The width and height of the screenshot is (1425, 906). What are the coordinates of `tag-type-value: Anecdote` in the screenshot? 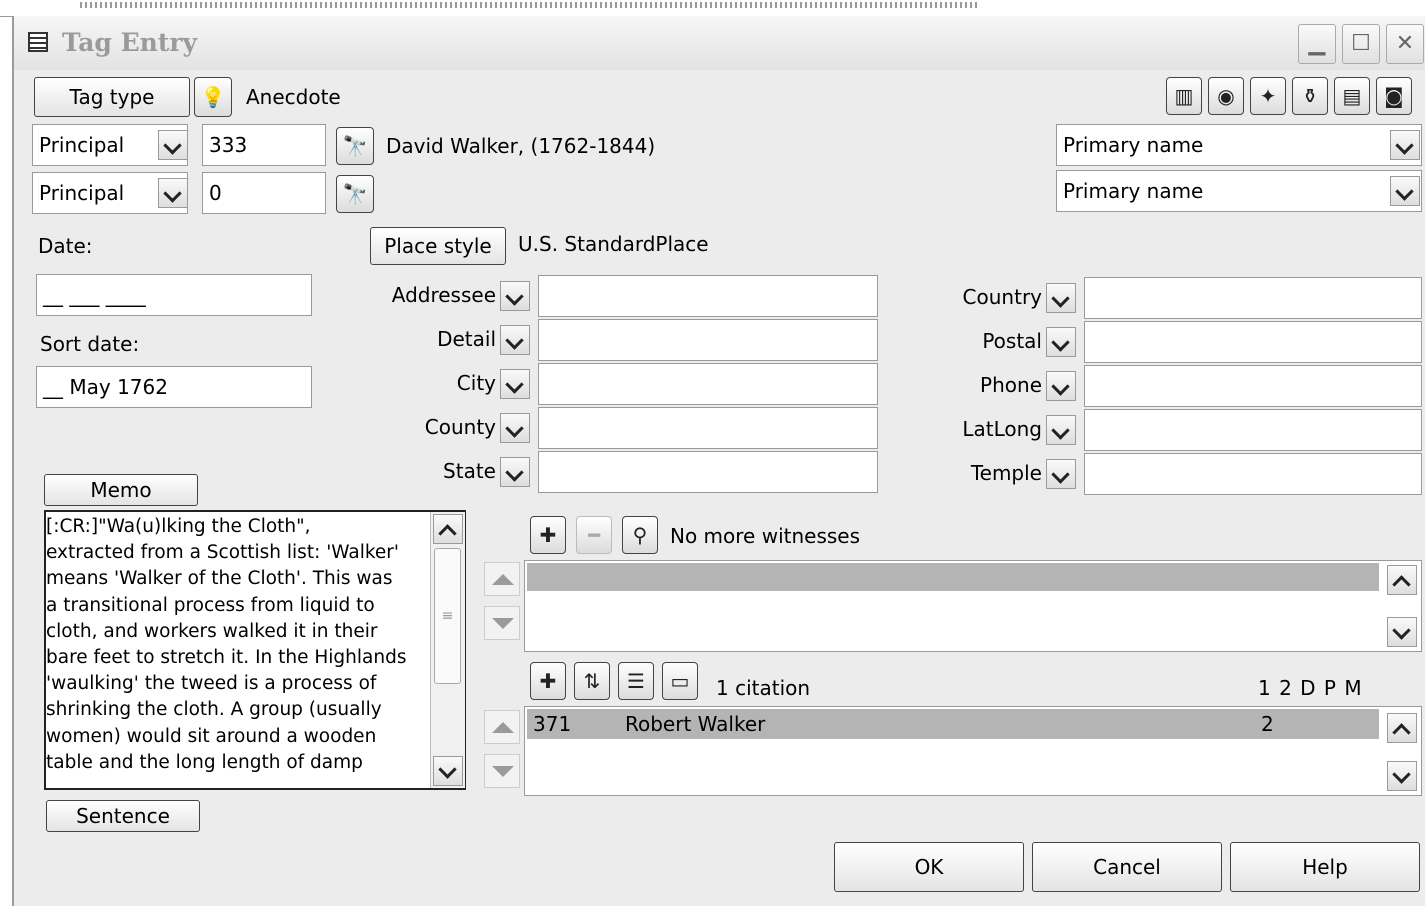 It's located at (293, 97).